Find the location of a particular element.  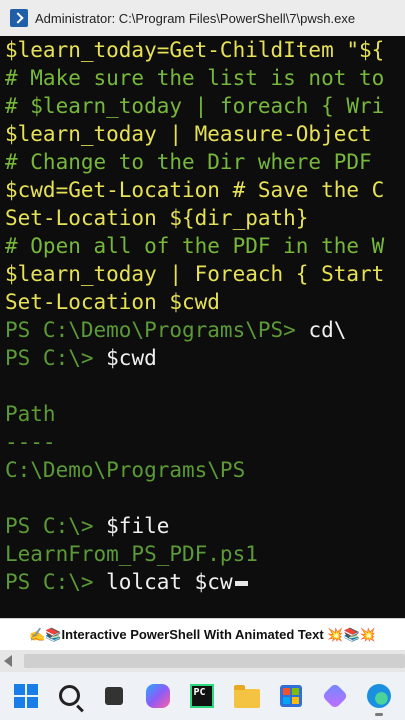

terminal-line: PS C:\> lolcat $cw is located at coordinates (194, 582).